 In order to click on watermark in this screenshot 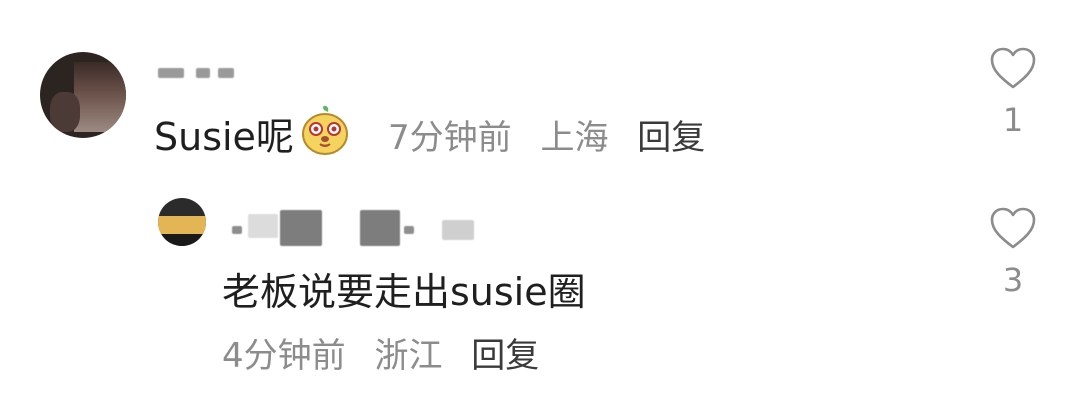, I will do `click(955, 380)`.